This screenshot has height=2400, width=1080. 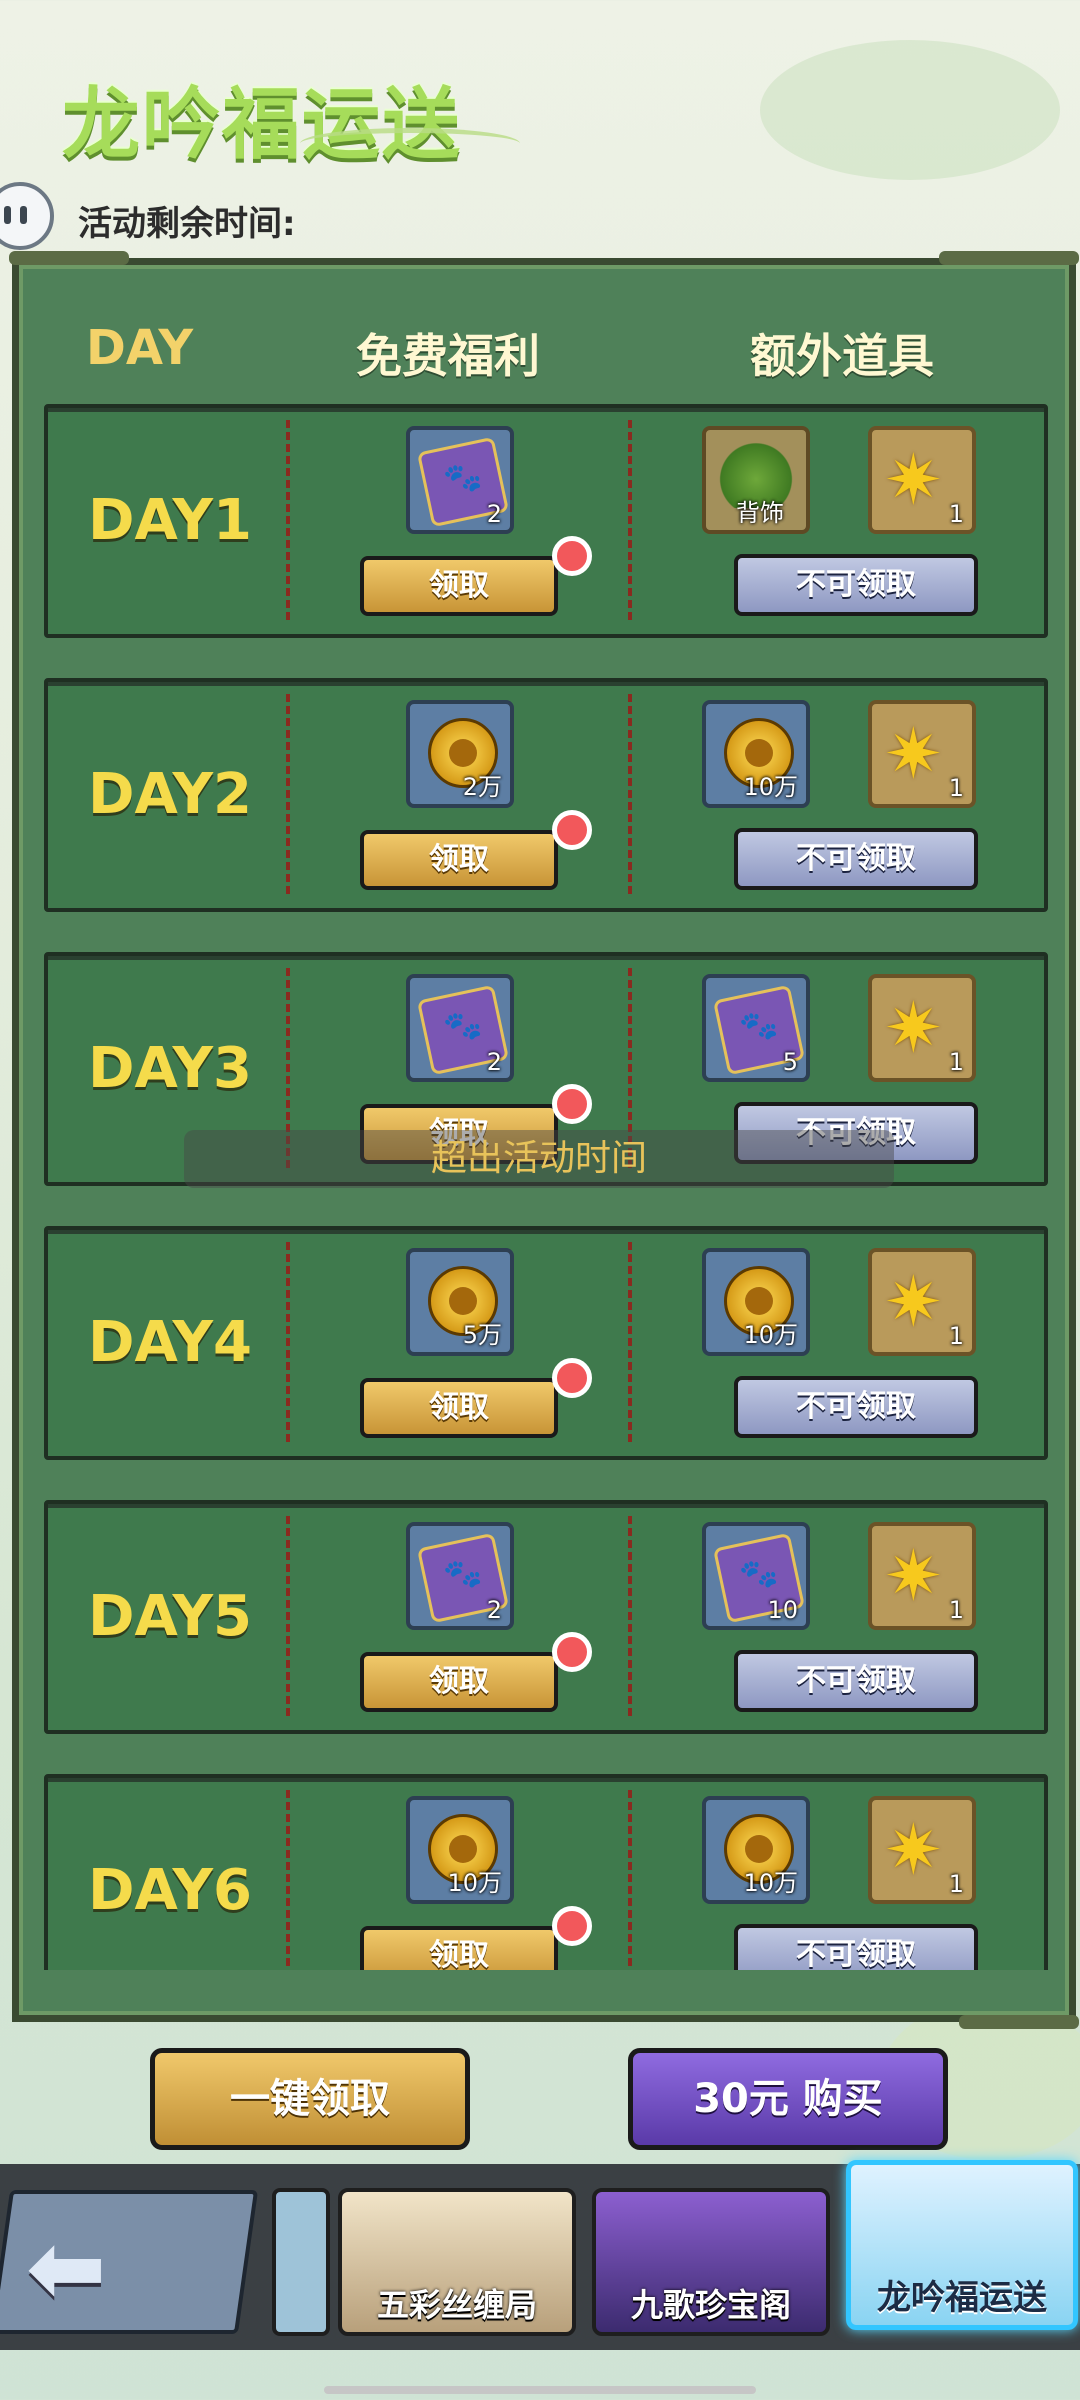 I want to click on claim-all-button: 一键领取, so click(x=310, y=2099).